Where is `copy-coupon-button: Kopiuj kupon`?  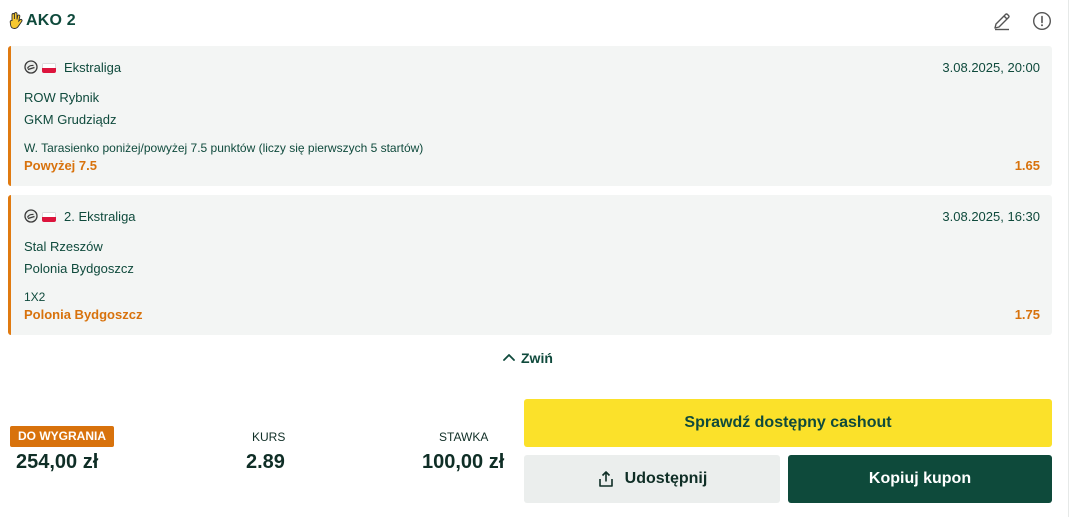 copy-coupon-button: Kopiuj kupon is located at coordinates (920, 479).